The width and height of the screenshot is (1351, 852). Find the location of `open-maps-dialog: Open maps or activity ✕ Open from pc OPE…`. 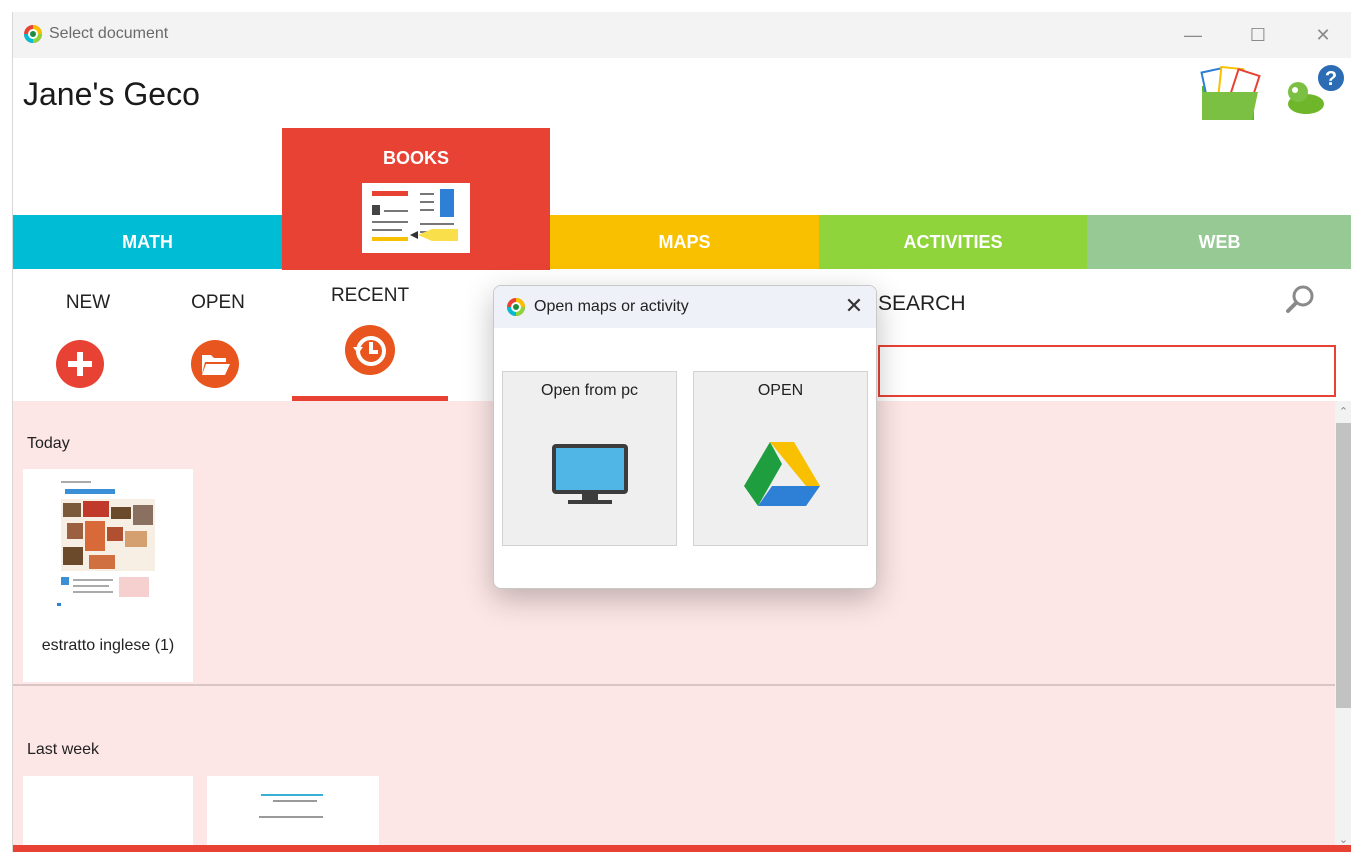

open-maps-dialog: Open maps or activity ✕ Open from pc OPE… is located at coordinates (685, 437).